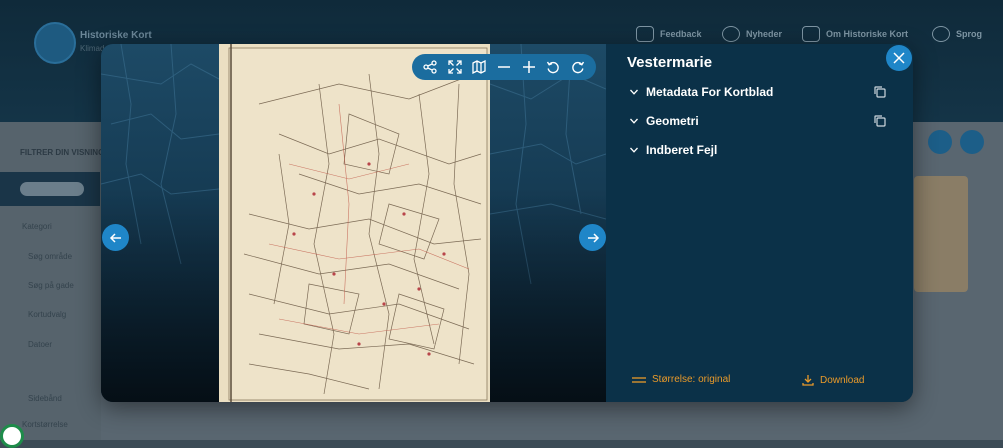 This screenshot has height=448, width=1003. Describe the element at coordinates (578, 67) in the screenshot. I see `rotate-right-icon` at that location.